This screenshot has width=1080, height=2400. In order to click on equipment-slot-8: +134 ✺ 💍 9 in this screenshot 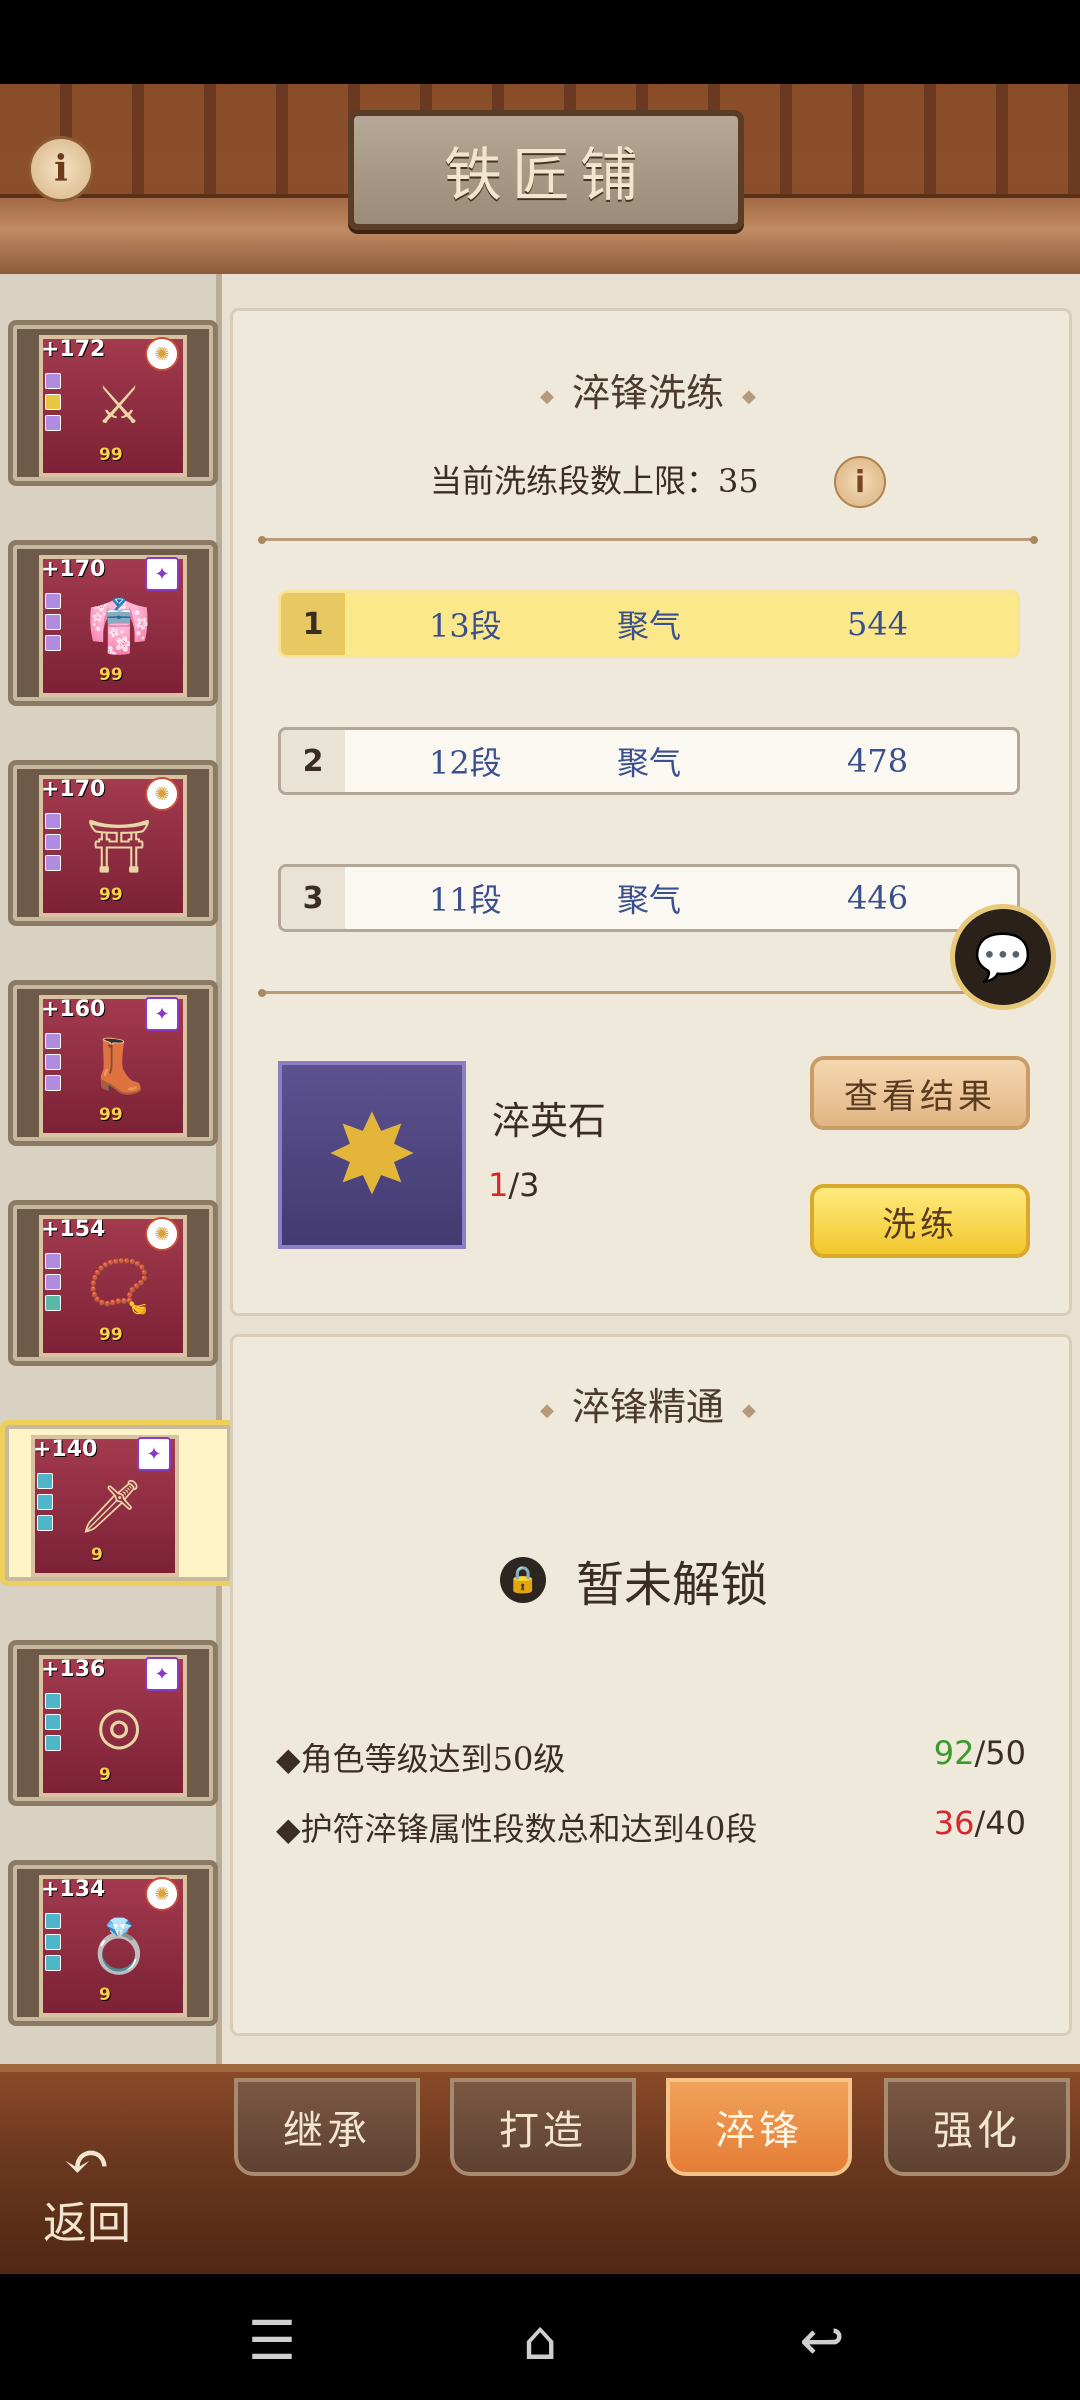, I will do `click(113, 1943)`.